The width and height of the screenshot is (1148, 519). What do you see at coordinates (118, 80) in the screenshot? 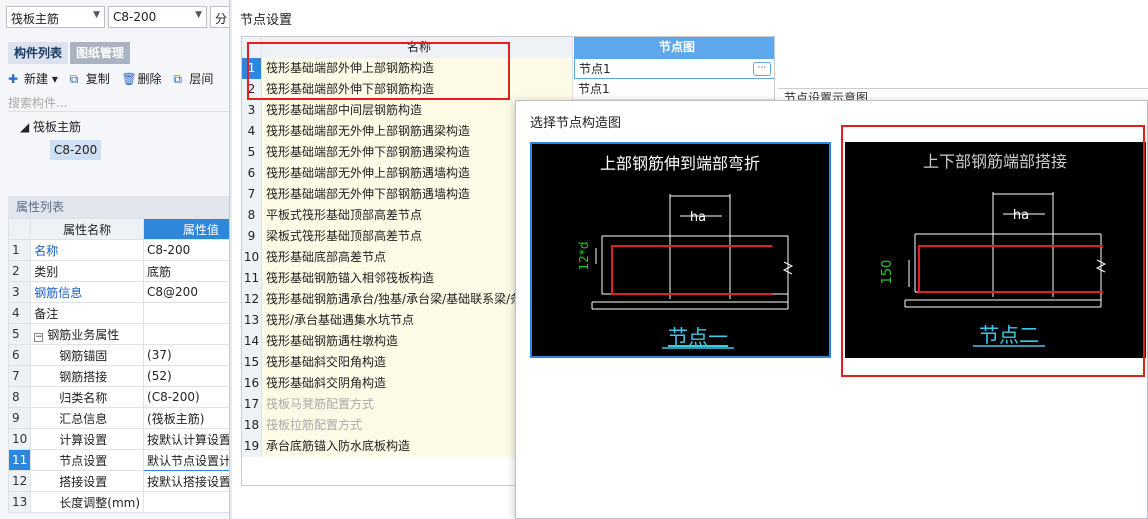
I see `component-toolbar: ✚ 新建 ▾ ⧉ 复制 🗑删除 ⧉ 层间` at bounding box center [118, 80].